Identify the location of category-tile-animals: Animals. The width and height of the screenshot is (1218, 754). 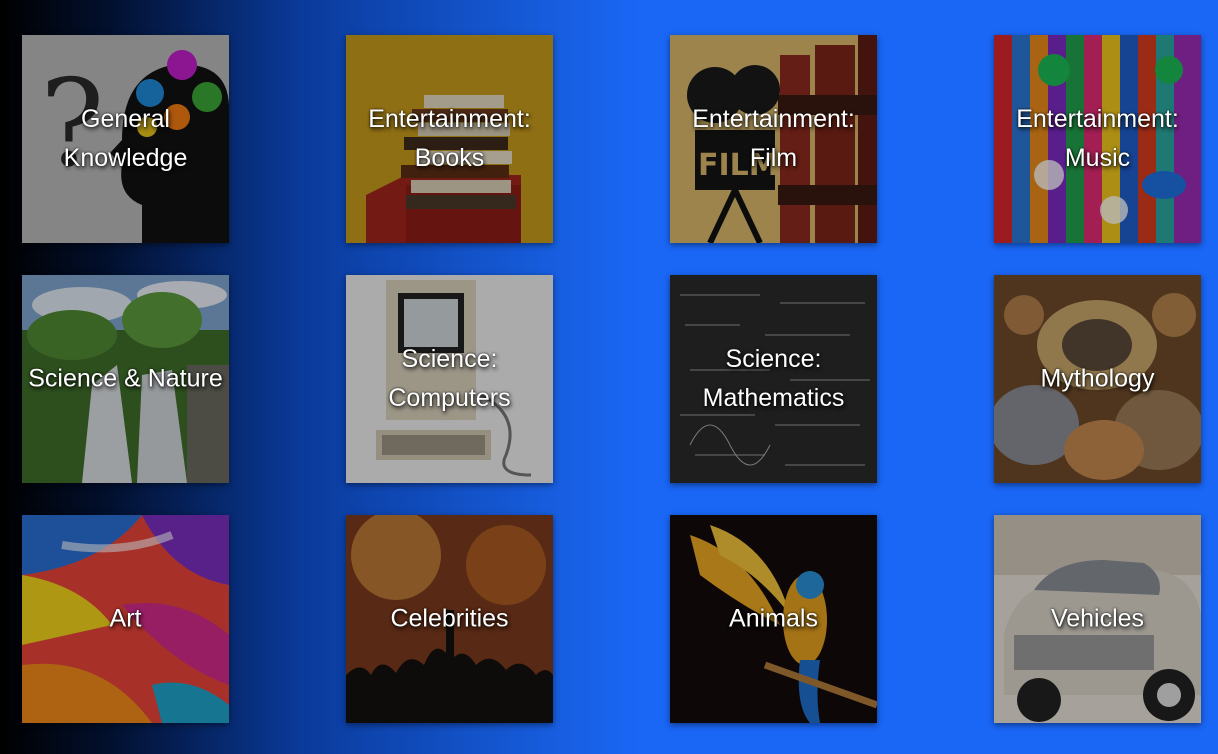
(773, 619).